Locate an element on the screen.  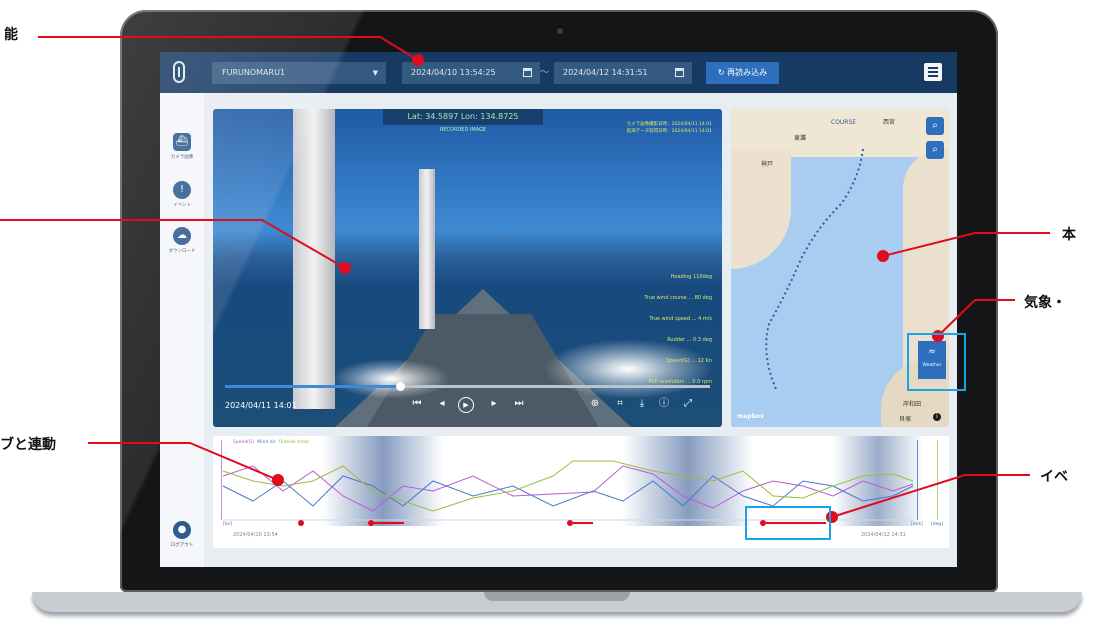
event-highlight-box is located at coordinates (788, 523).